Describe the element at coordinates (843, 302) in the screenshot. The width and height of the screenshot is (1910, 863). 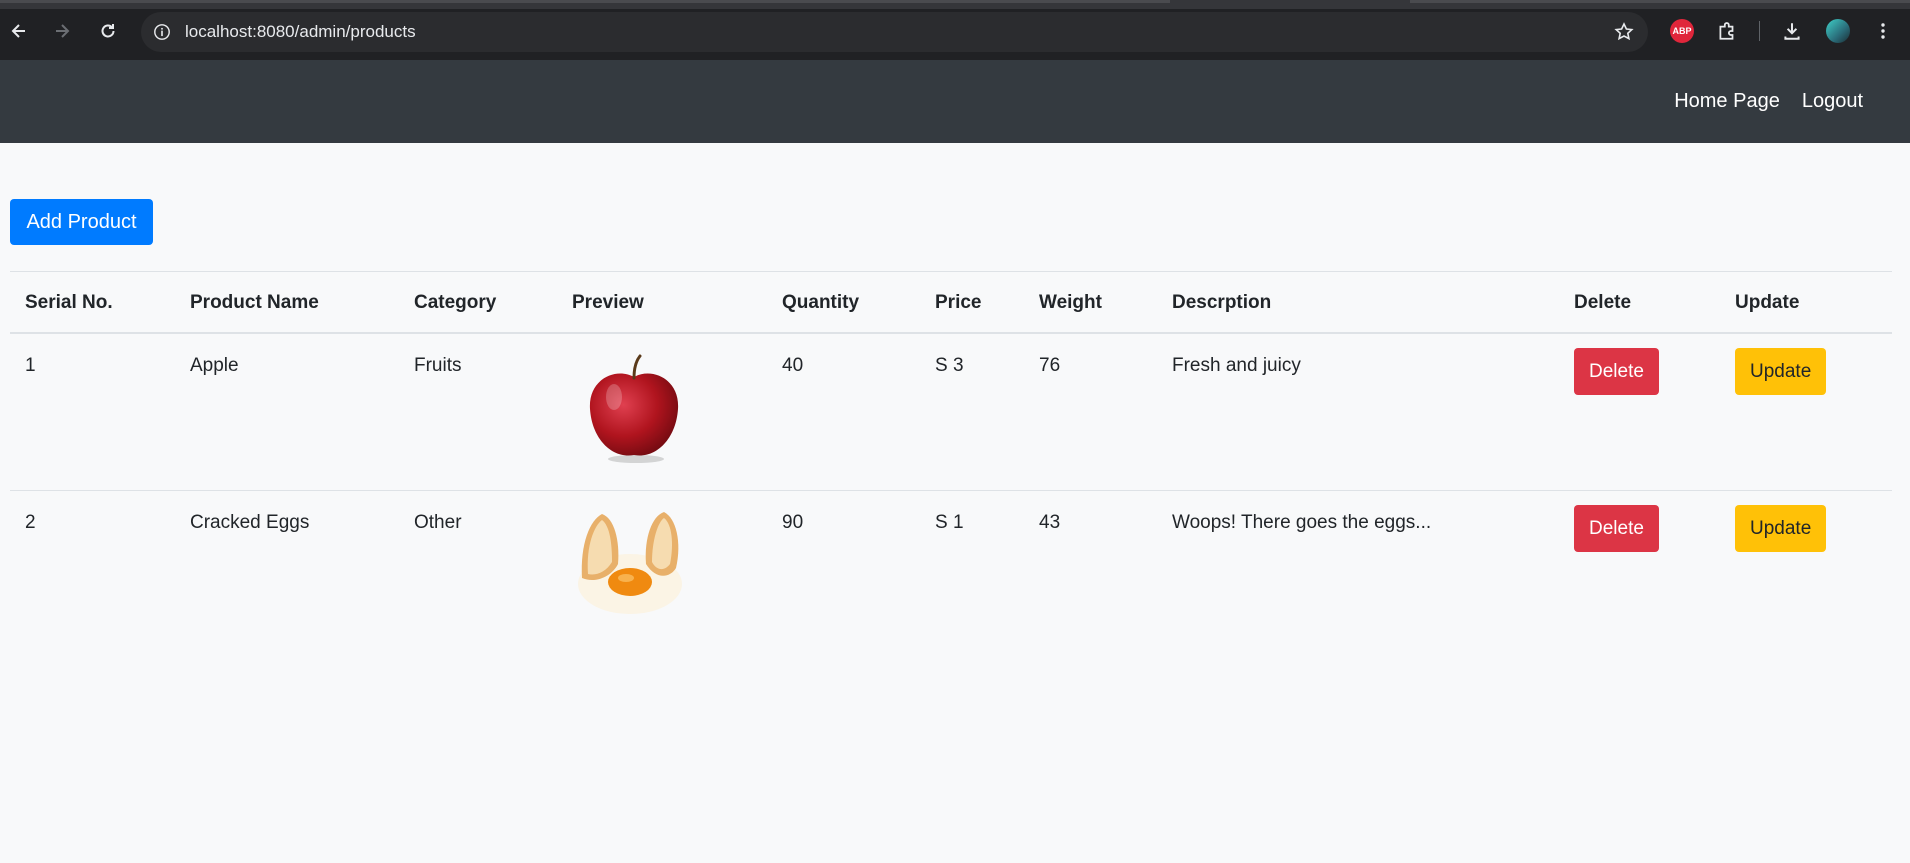
I see `header-quantity: Quantity` at that location.